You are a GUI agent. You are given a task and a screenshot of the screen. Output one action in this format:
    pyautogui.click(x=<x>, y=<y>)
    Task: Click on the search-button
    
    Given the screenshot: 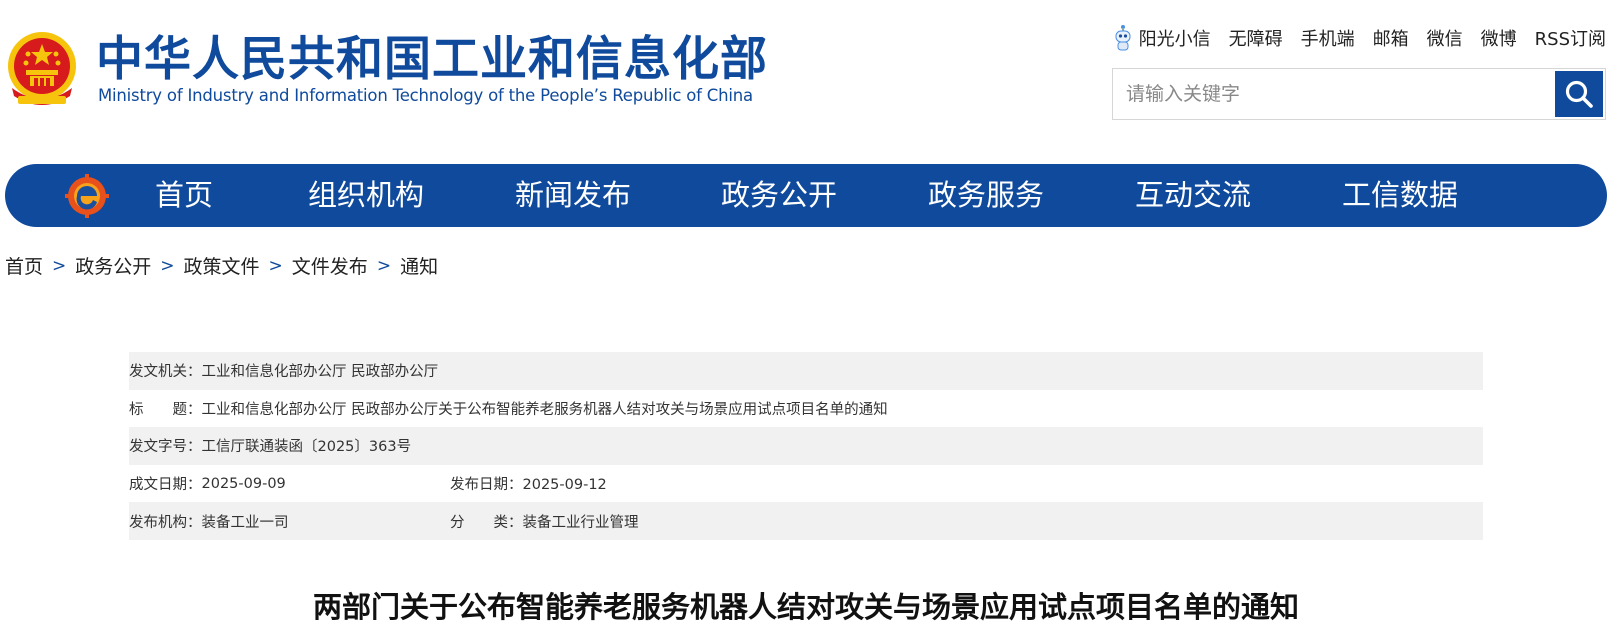 What is the action you would take?
    pyautogui.click(x=1579, y=94)
    